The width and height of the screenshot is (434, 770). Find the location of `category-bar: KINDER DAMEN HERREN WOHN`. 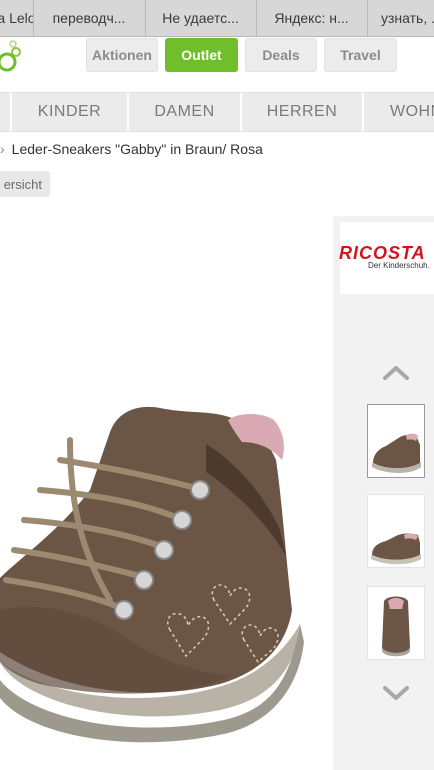

category-bar: KINDER DAMEN HERREN WOHN is located at coordinates (217, 112).